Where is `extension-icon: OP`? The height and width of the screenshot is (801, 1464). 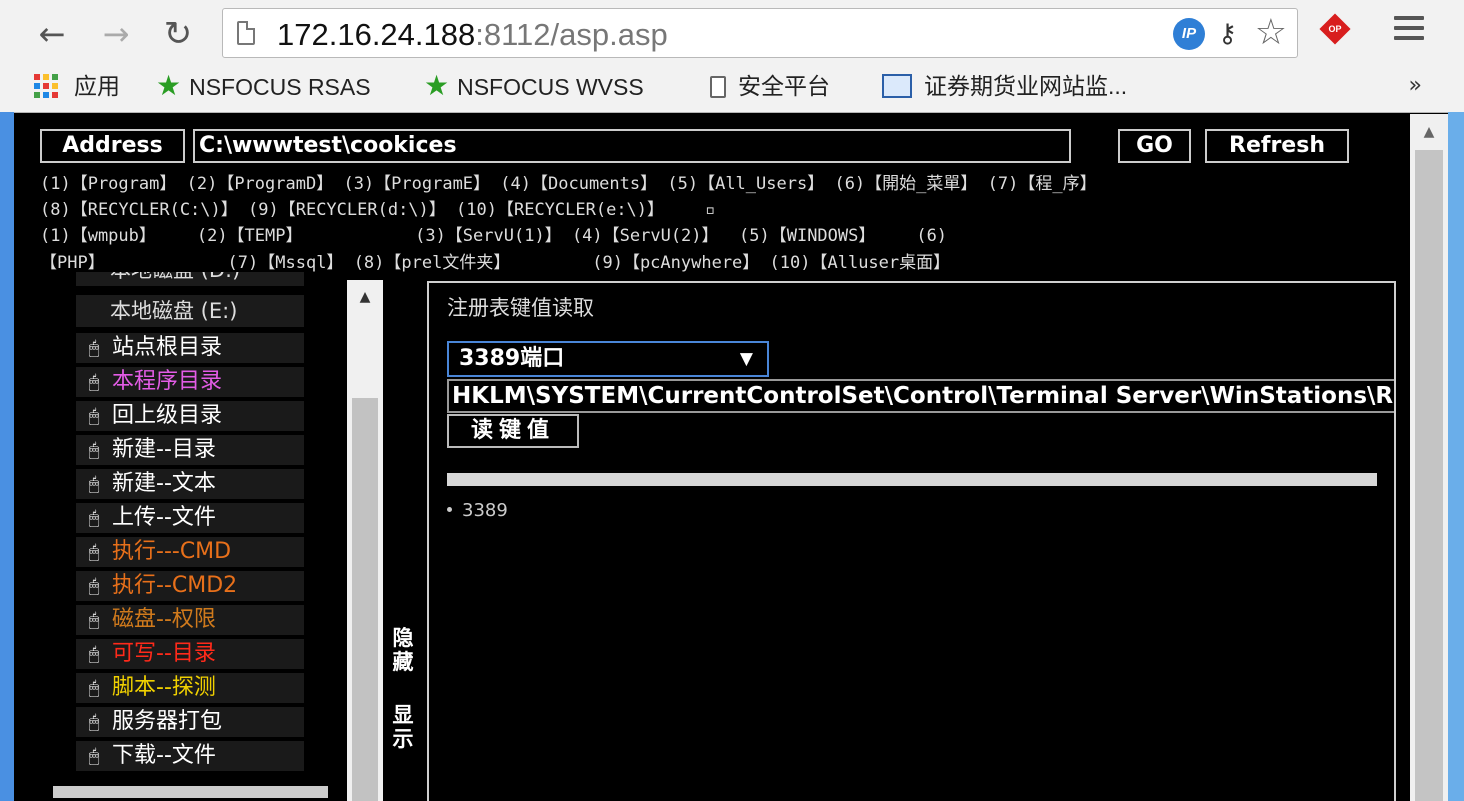
extension-icon: OP is located at coordinates (1335, 29).